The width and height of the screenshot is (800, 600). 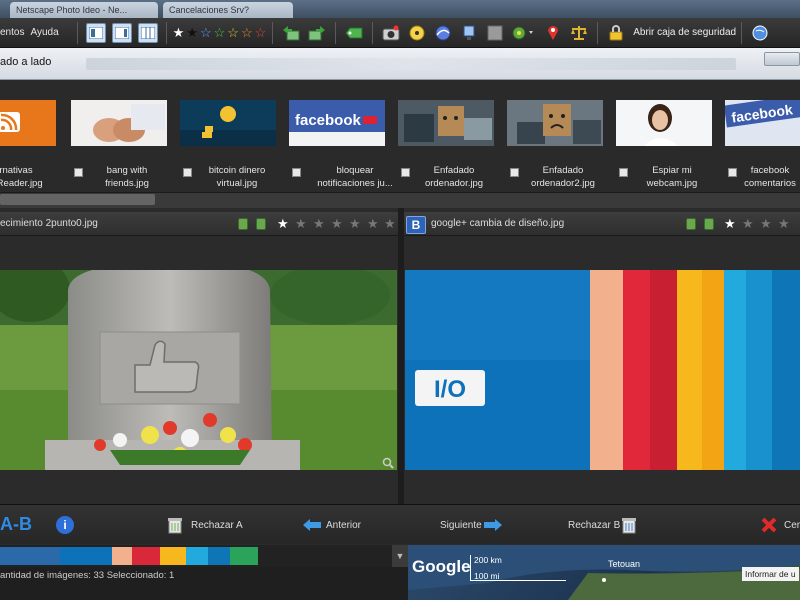 I want to click on scale-km: 200 km, so click(x=488, y=560).